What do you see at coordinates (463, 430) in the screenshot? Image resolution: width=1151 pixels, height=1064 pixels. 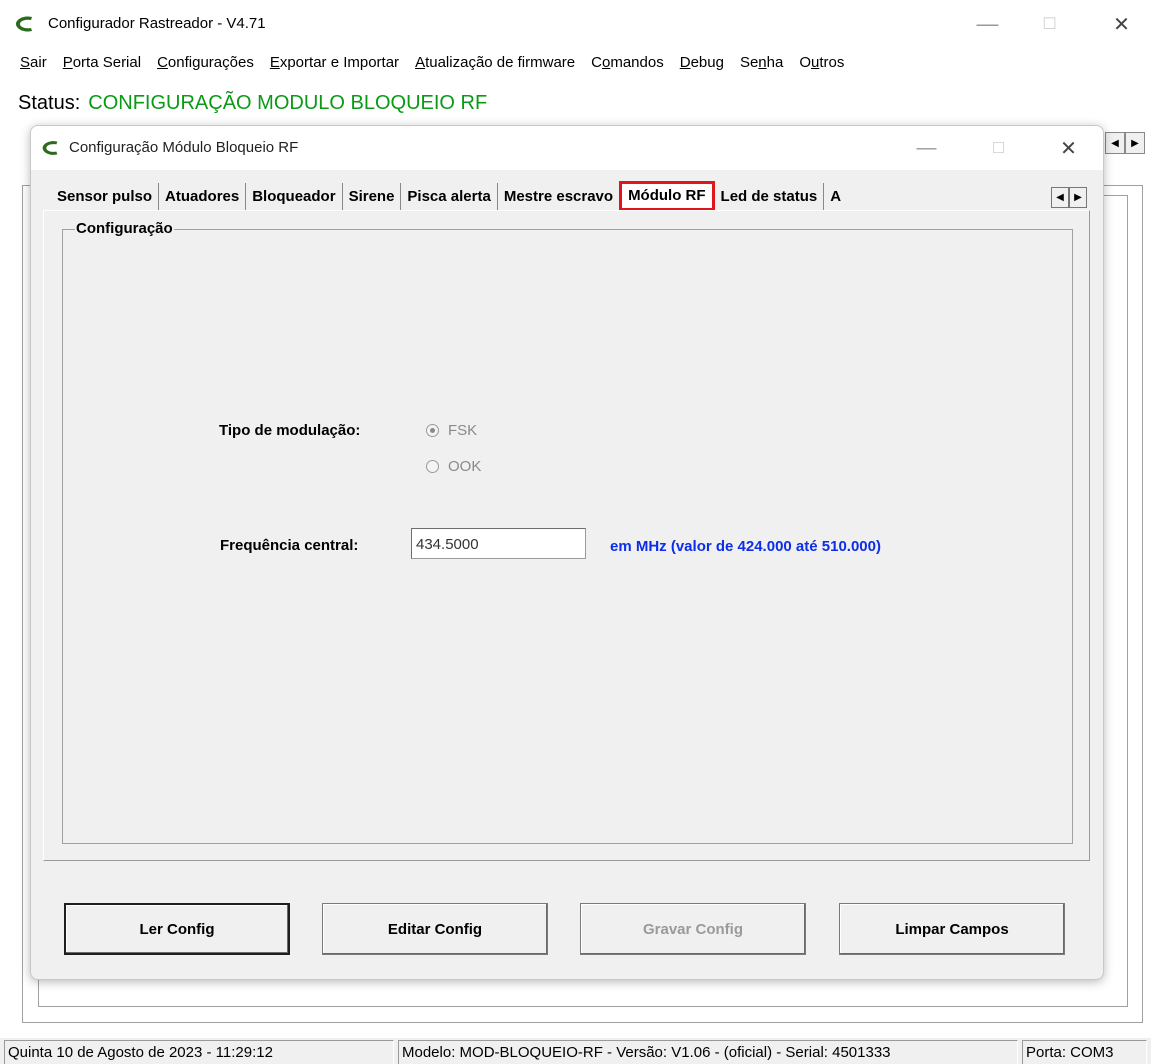 I see `radio-fsk-label: FSK` at bounding box center [463, 430].